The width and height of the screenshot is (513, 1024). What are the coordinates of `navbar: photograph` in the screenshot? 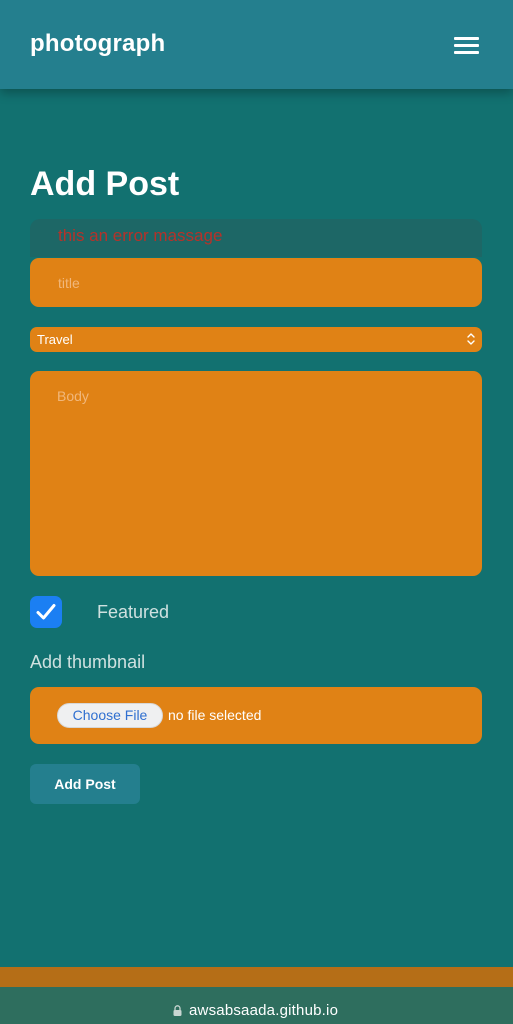 It's located at (256, 44).